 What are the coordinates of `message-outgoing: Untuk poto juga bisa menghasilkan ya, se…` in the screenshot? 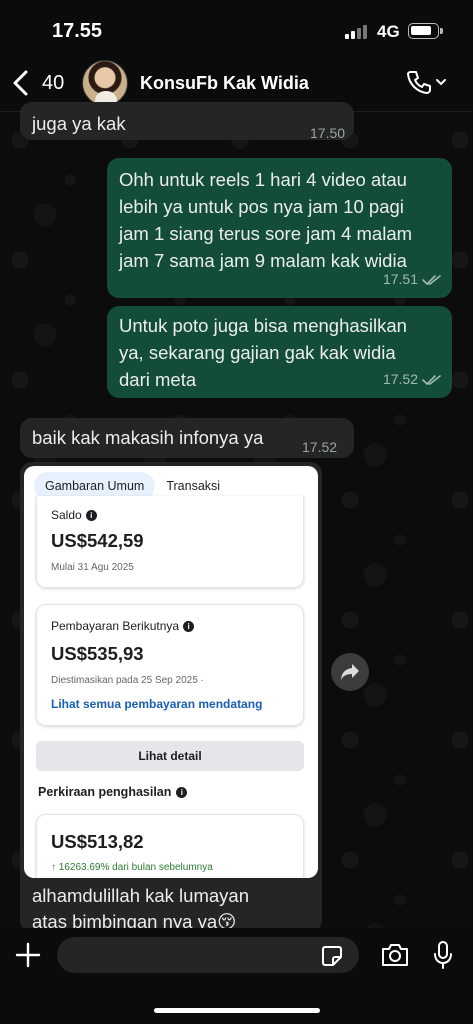 It's located at (279, 352).